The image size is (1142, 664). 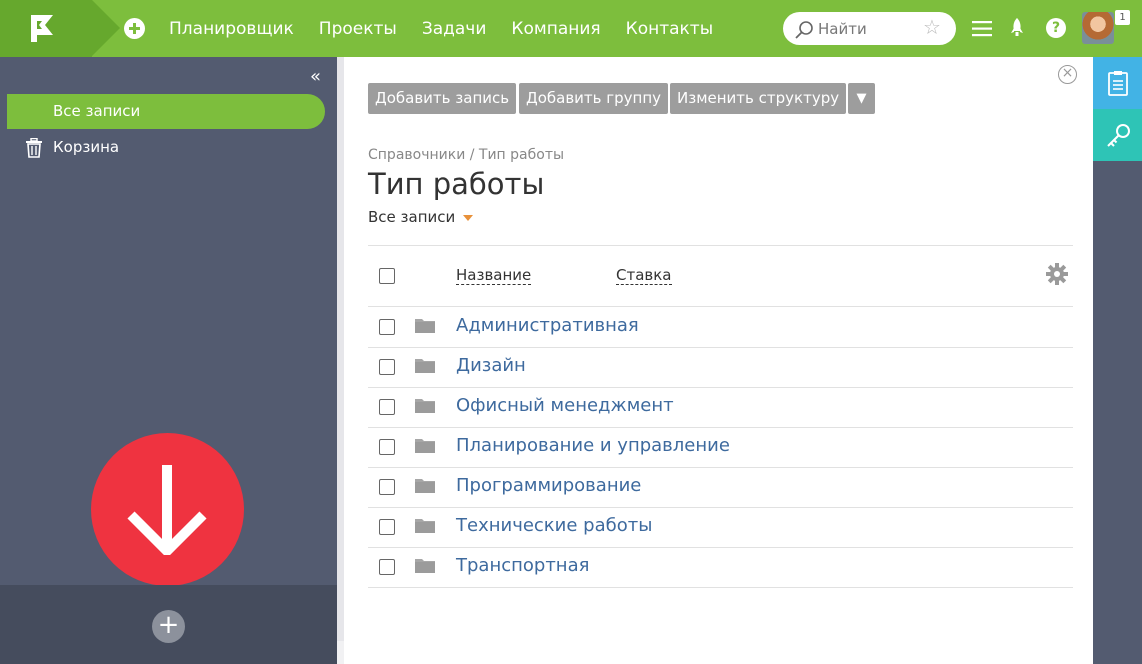 I want to click on edit-structure-button: Изменить структуру, so click(x=758, y=98).